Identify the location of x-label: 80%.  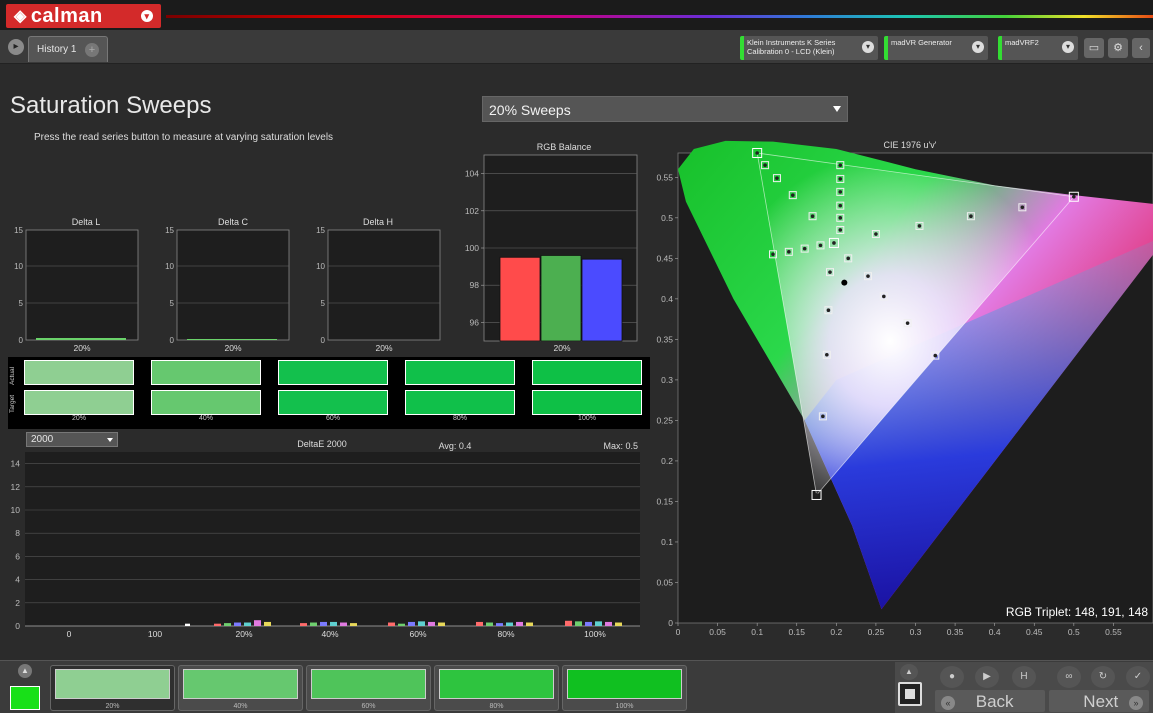
(505, 634).